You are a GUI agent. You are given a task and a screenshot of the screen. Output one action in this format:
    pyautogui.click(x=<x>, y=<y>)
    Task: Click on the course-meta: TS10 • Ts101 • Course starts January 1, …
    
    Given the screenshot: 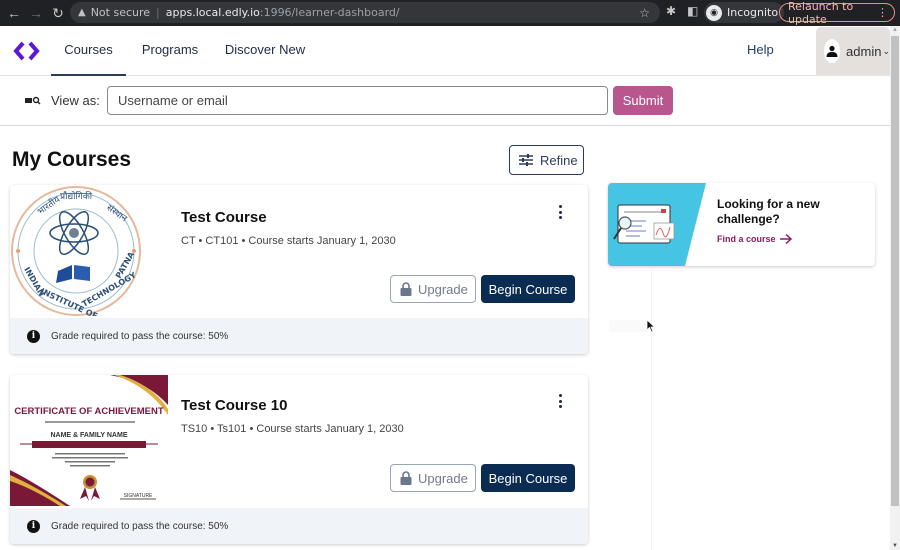 What is the action you would take?
    pyautogui.click(x=292, y=429)
    